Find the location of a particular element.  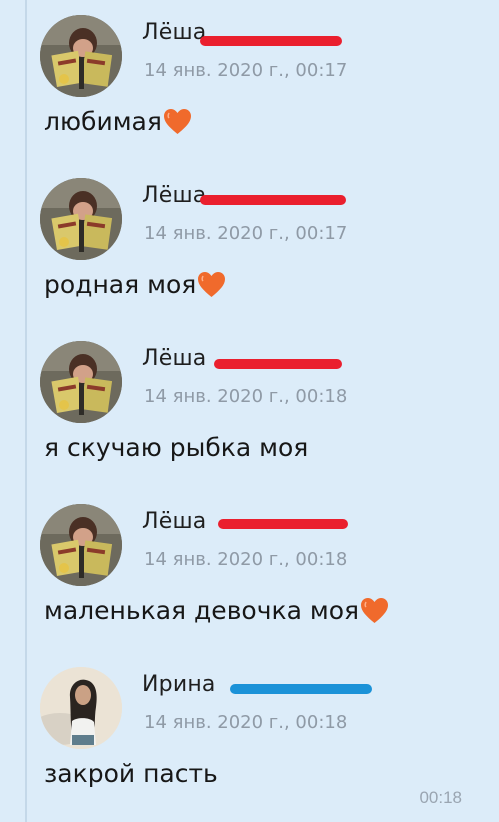

message-text: маленькая девочка моя is located at coordinates (202, 610).